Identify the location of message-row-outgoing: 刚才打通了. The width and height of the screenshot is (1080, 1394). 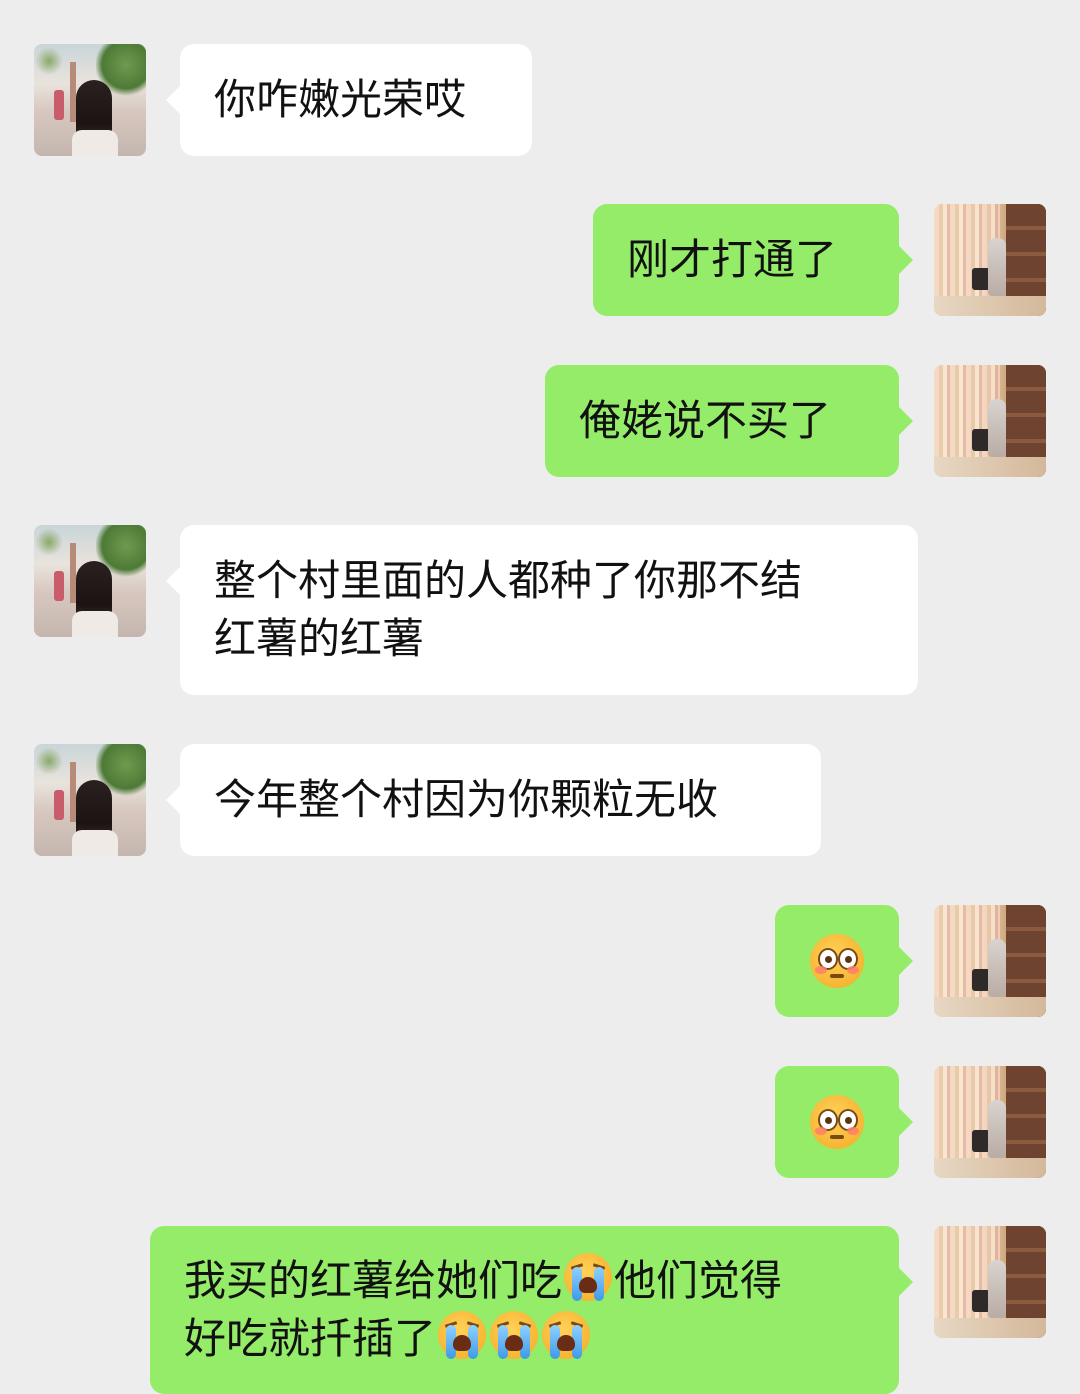
(540, 260).